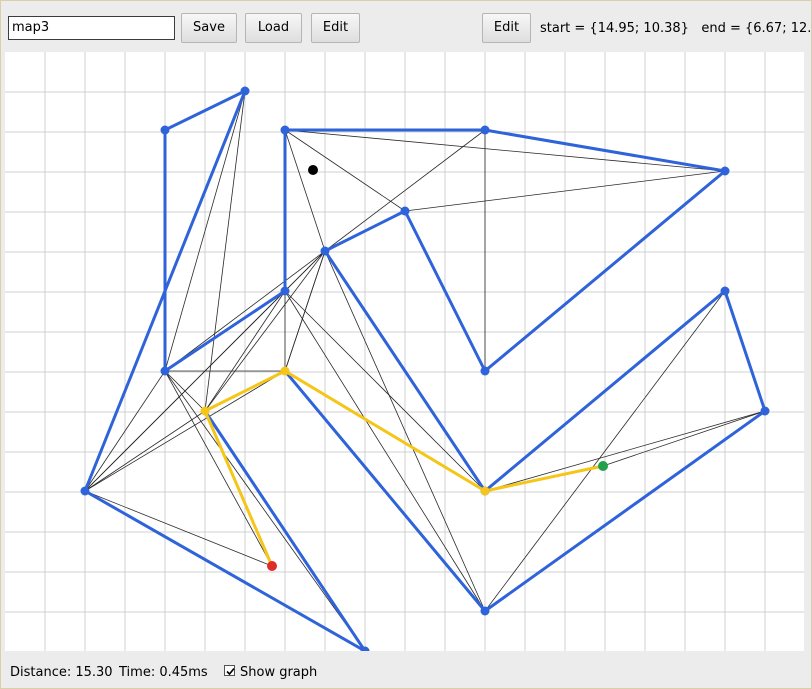 Image resolution: width=812 pixels, height=689 pixels. Describe the element at coordinates (506, 28) in the screenshot. I see `edit-points-button: Edit` at that location.